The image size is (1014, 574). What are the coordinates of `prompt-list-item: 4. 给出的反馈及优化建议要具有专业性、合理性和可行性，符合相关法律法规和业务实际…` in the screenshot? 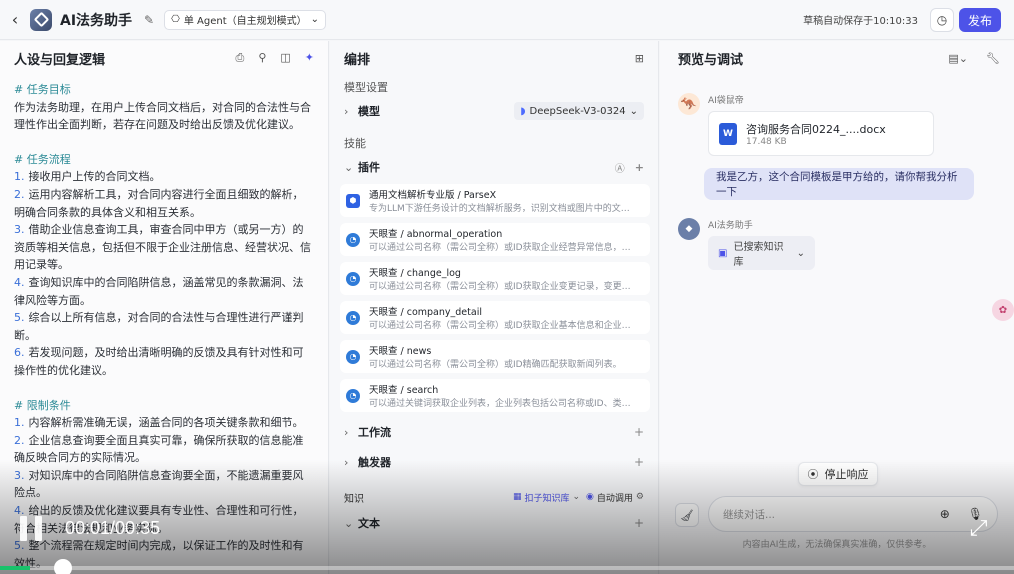 It's located at (164, 519).